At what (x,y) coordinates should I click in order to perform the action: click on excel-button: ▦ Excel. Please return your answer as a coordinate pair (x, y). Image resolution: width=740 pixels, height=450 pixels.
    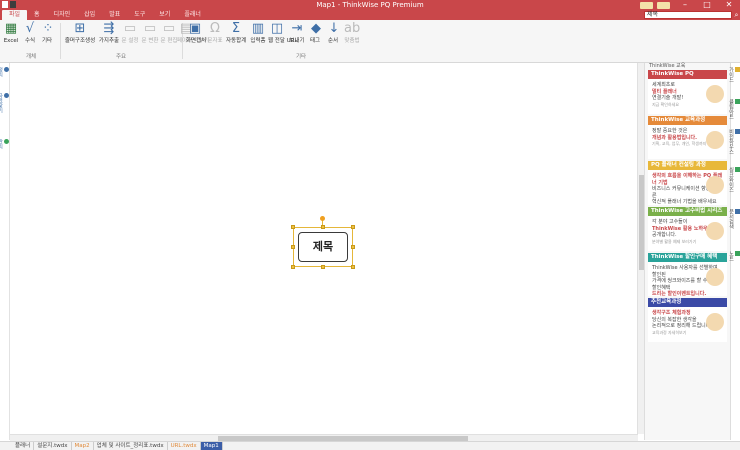
    Looking at the image, I should click on (11, 38).